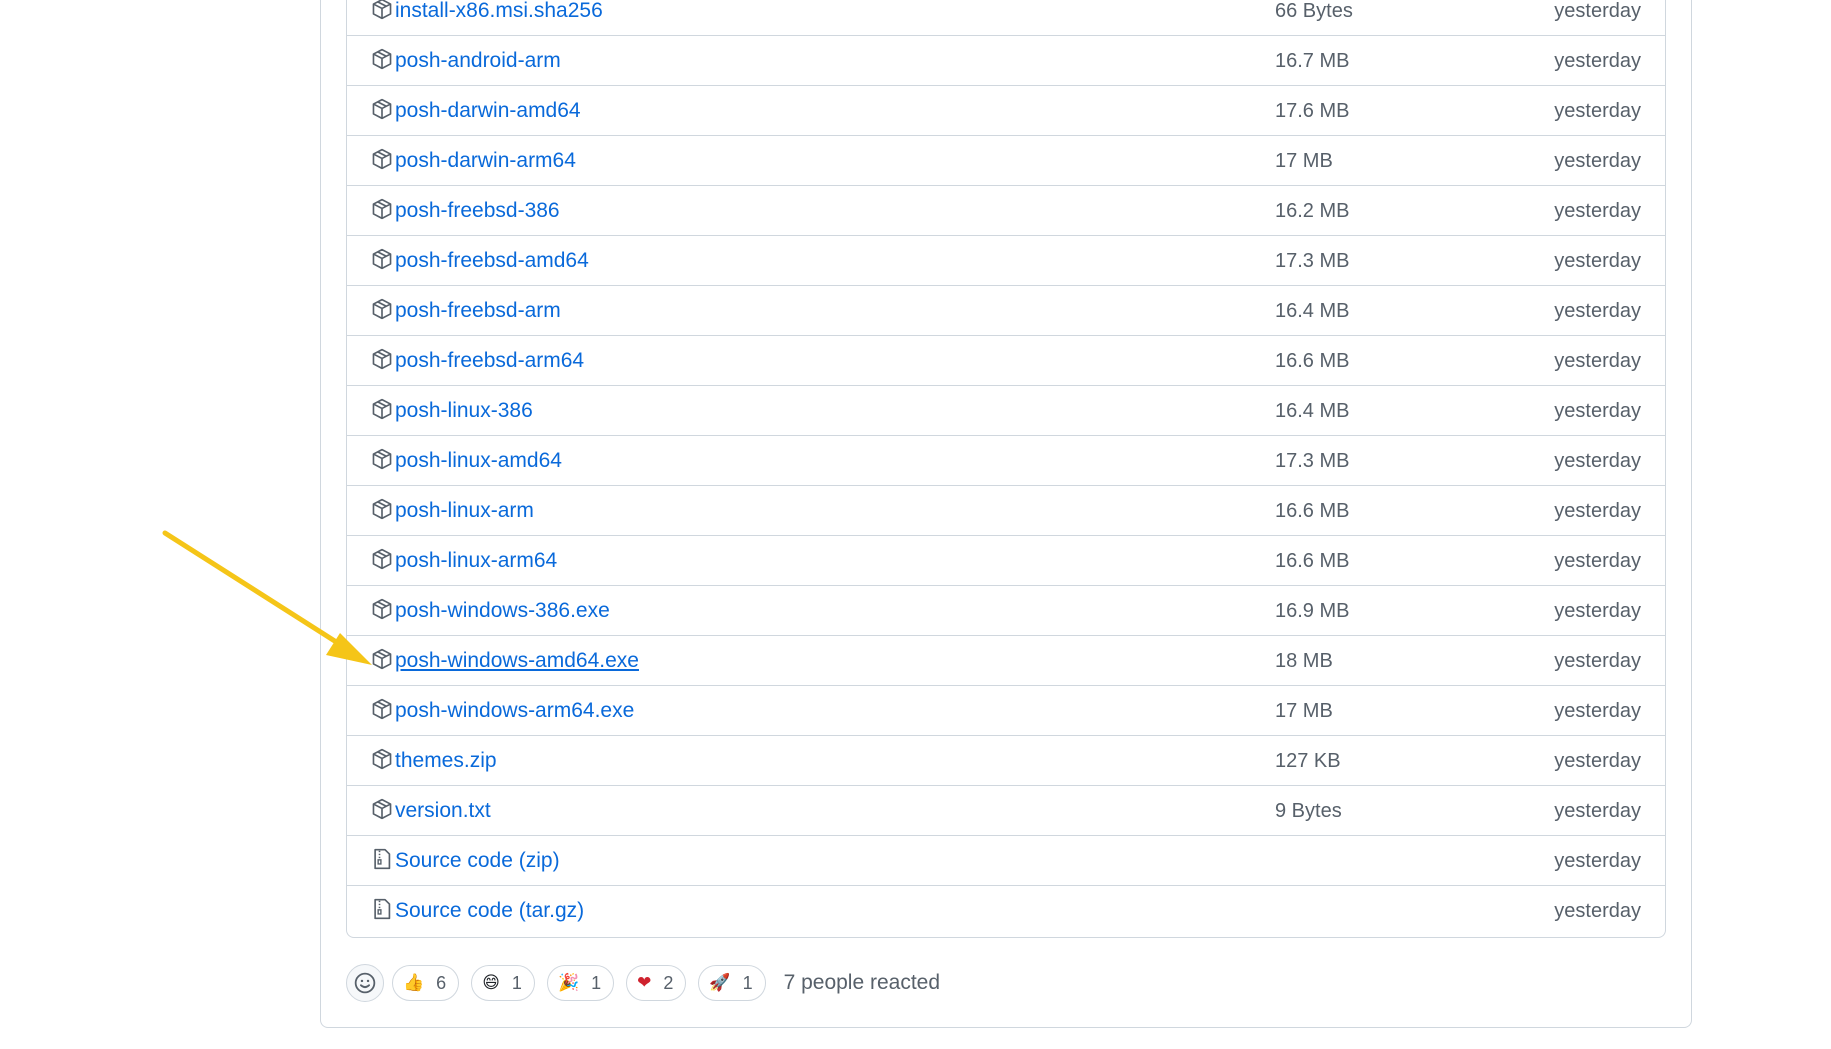 The image size is (1831, 1049). I want to click on asset-link: posh-freebsd-arm64, so click(489, 361).